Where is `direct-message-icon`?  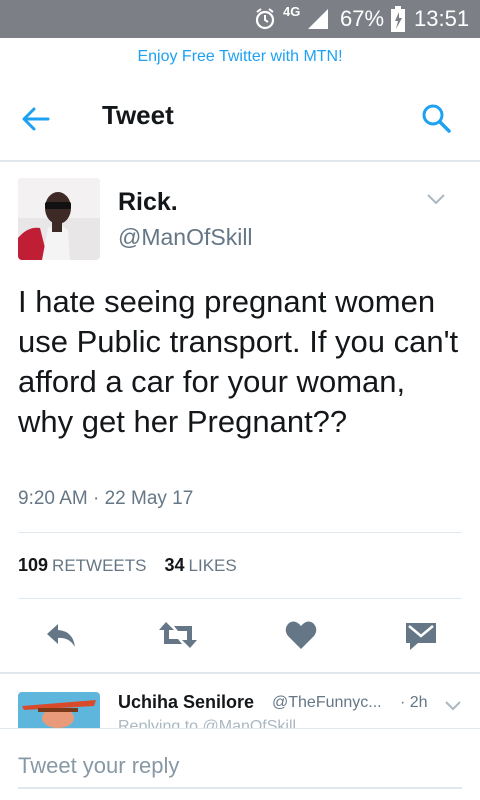
direct-message-icon is located at coordinates (421, 635).